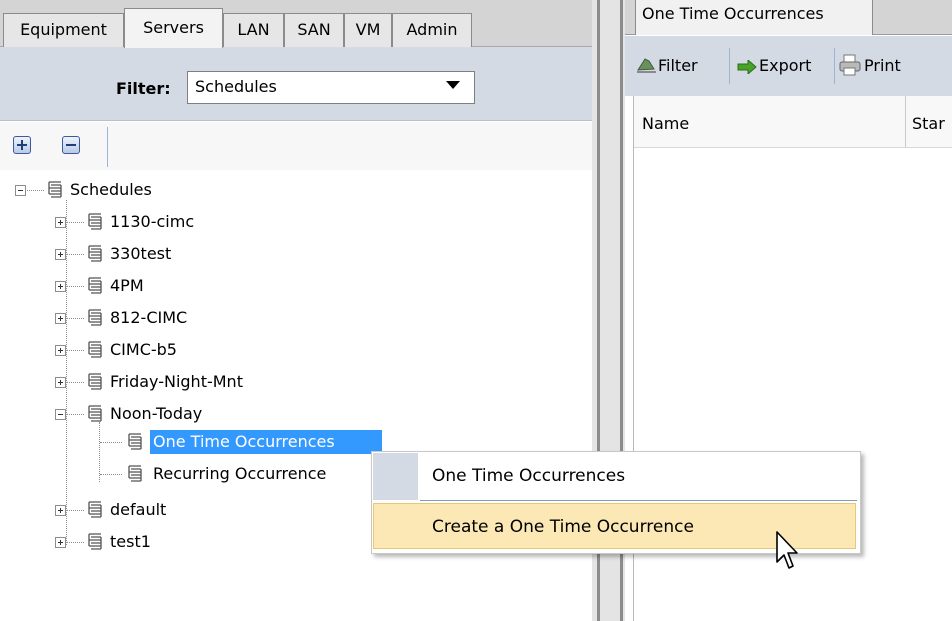  I want to click on column-divider, so click(905, 121).